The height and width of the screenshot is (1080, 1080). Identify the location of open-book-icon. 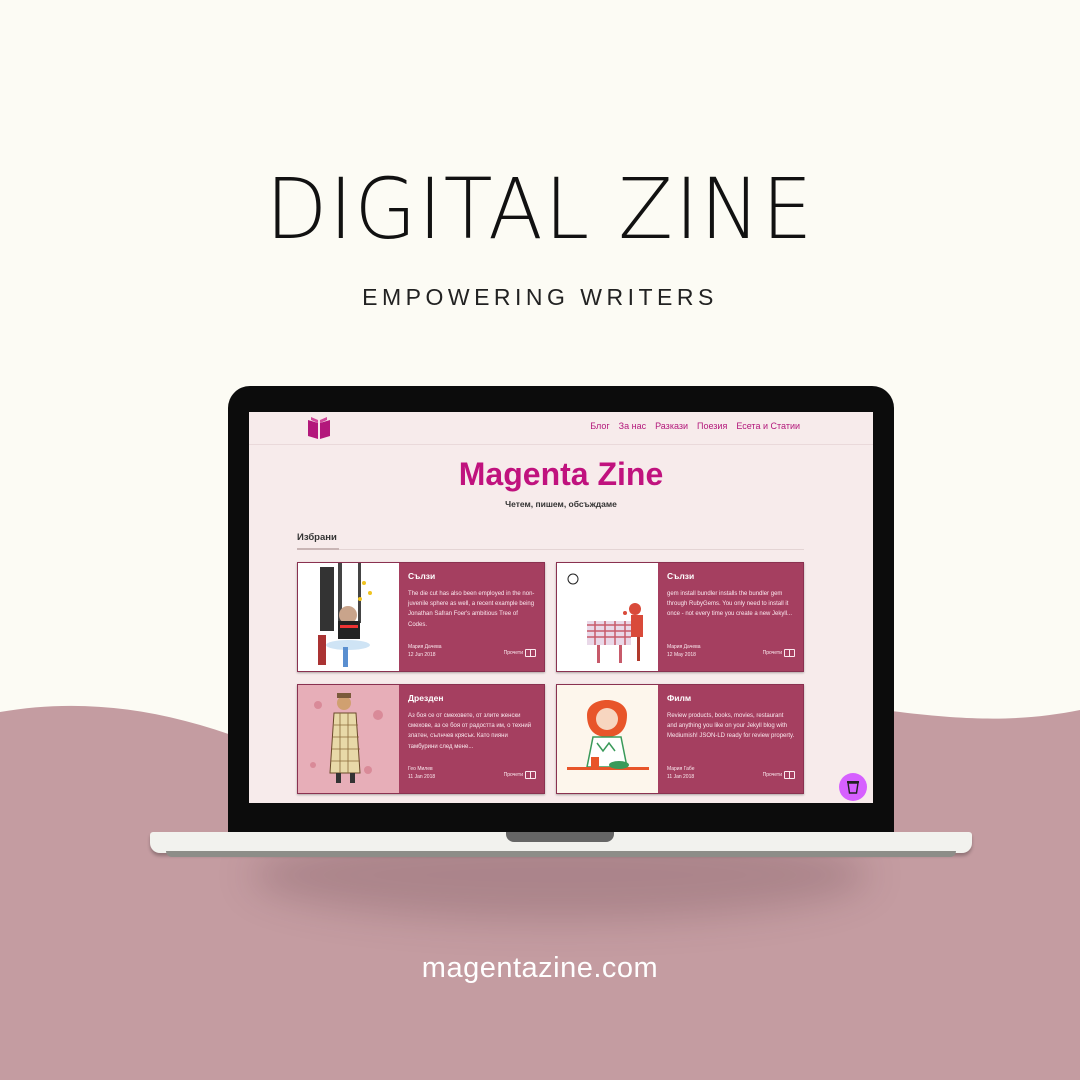
(319, 428).